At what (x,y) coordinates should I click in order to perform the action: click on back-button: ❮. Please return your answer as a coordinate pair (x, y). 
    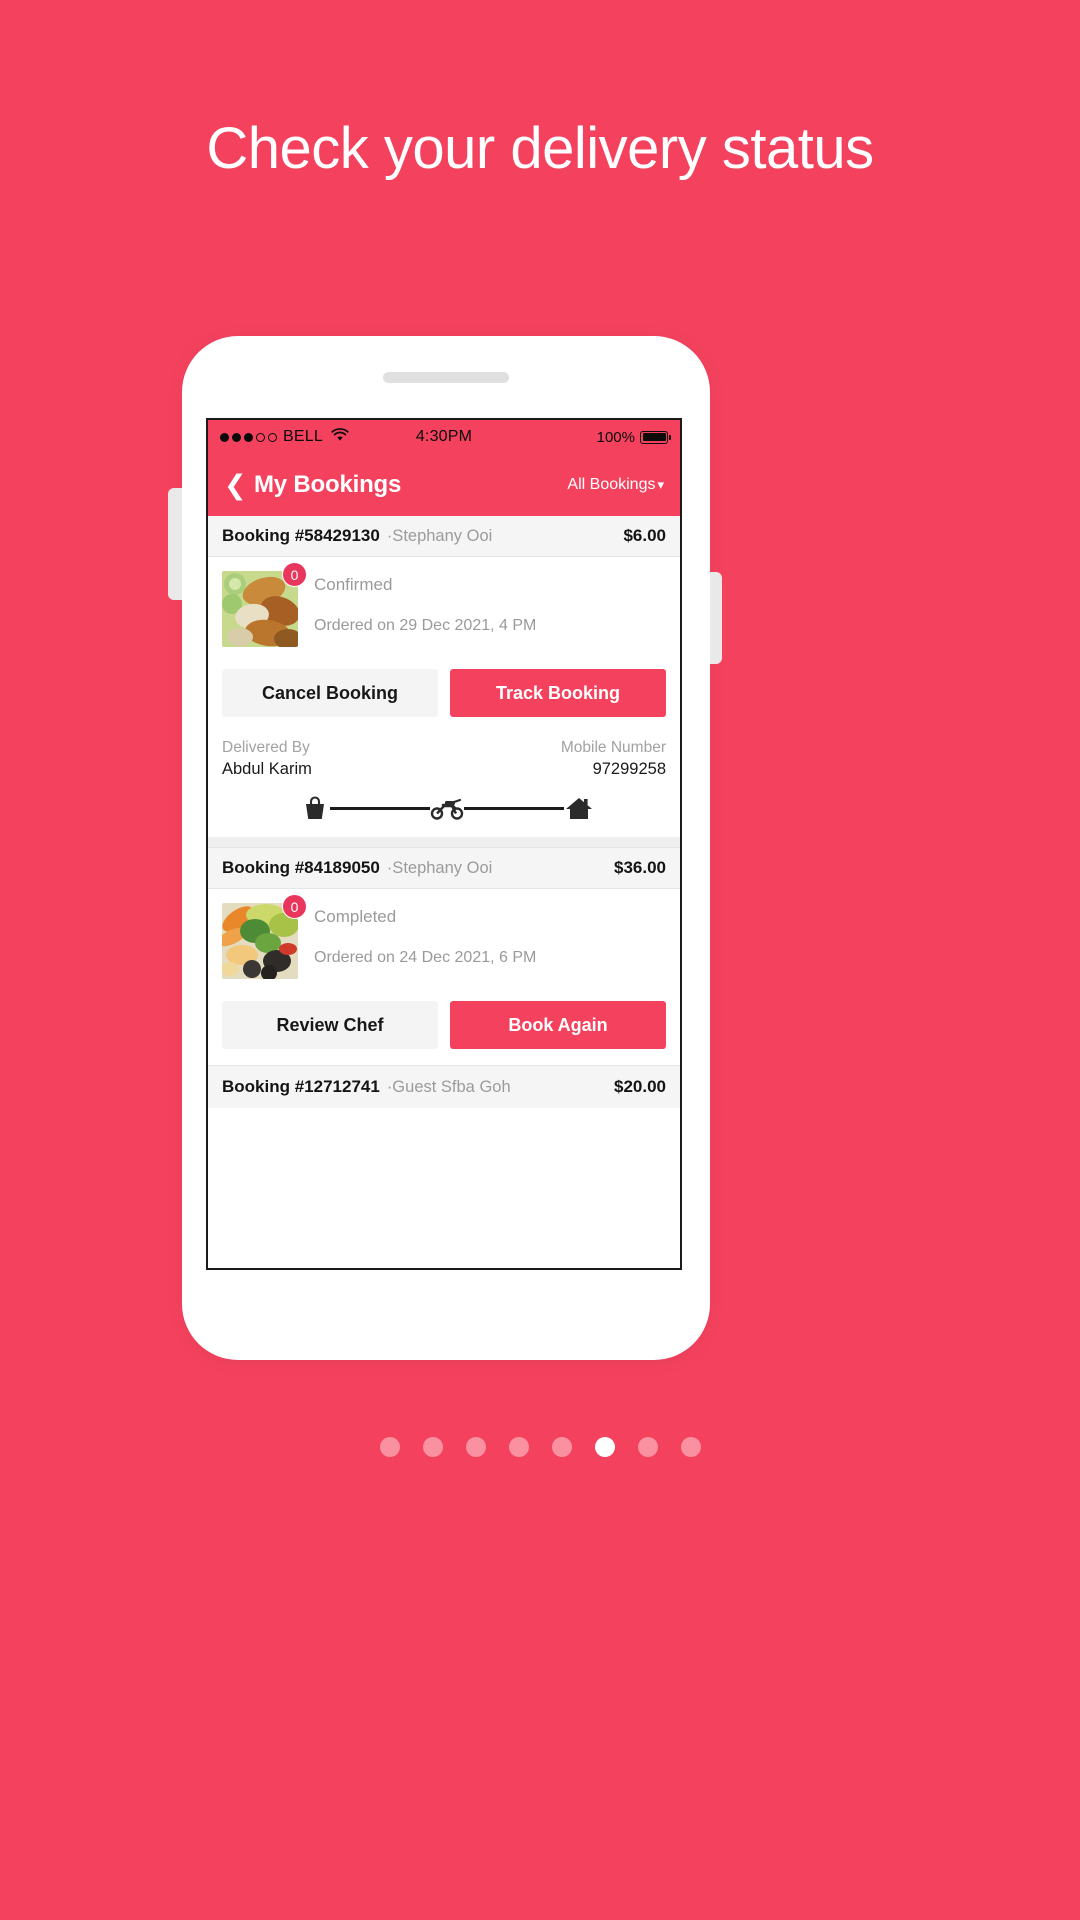
    Looking at the image, I should click on (237, 485).